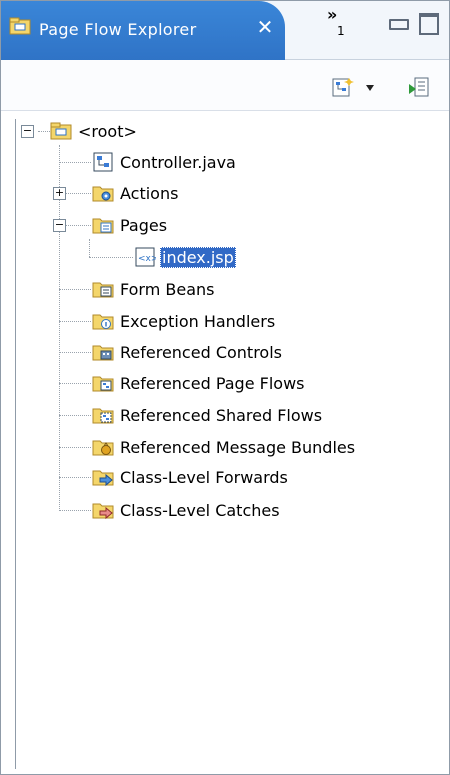 The width and height of the screenshot is (450, 775). What do you see at coordinates (59, 225) in the screenshot?
I see `collapse-pages-toggle: −` at bounding box center [59, 225].